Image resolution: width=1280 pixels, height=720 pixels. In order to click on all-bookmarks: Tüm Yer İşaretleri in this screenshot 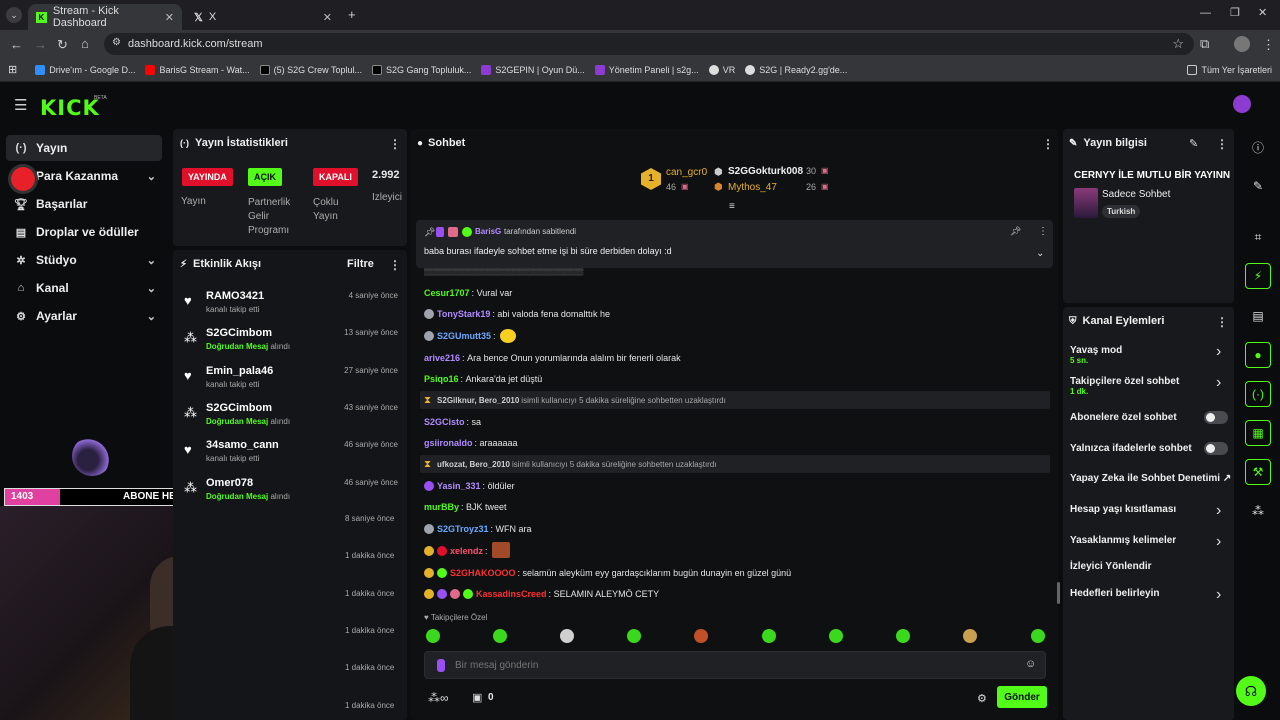, I will do `click(1229, 69)`.